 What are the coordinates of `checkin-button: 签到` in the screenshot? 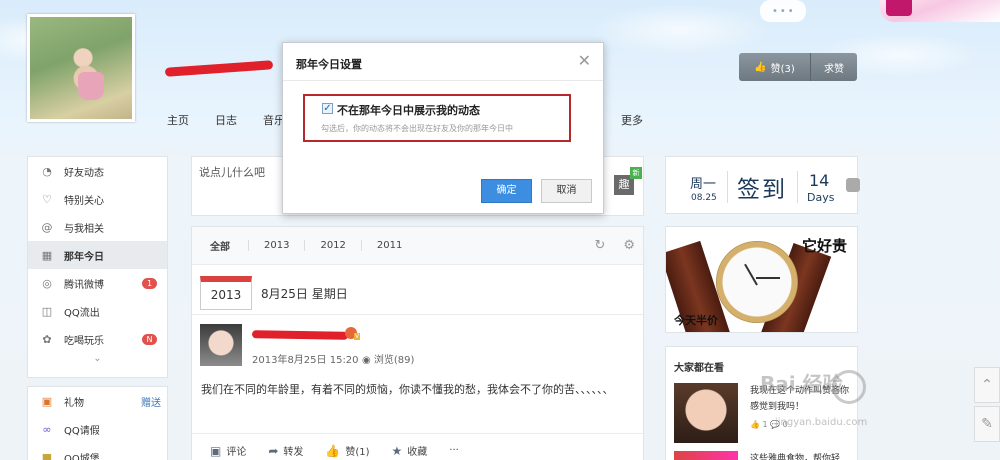 It's located at (762, 187).